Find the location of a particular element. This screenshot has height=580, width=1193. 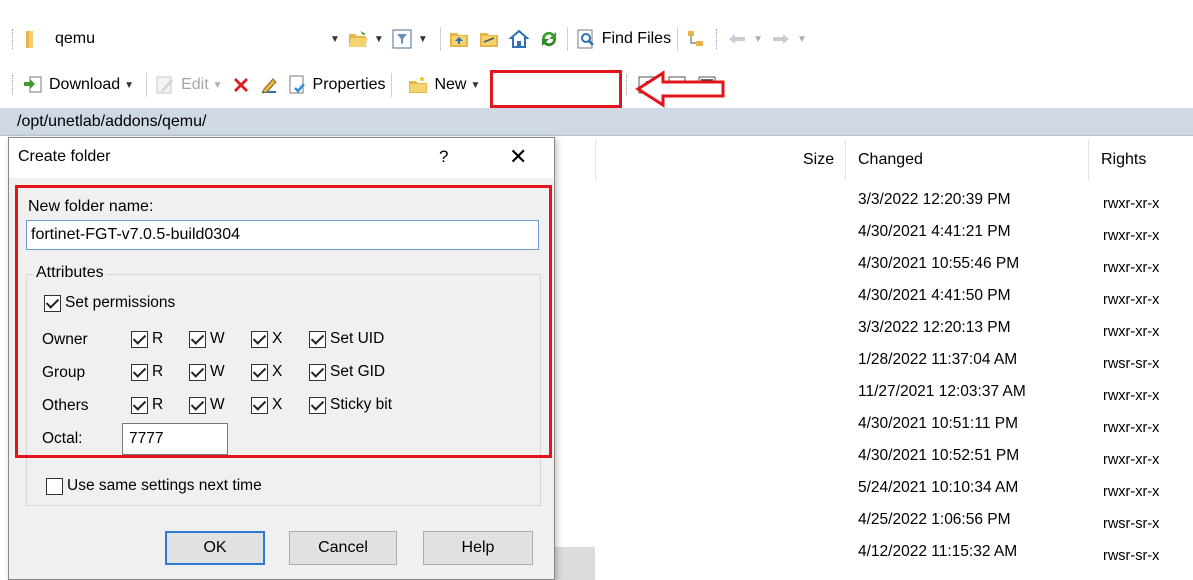

tree-view-icon is located at coordinates (696, 39).